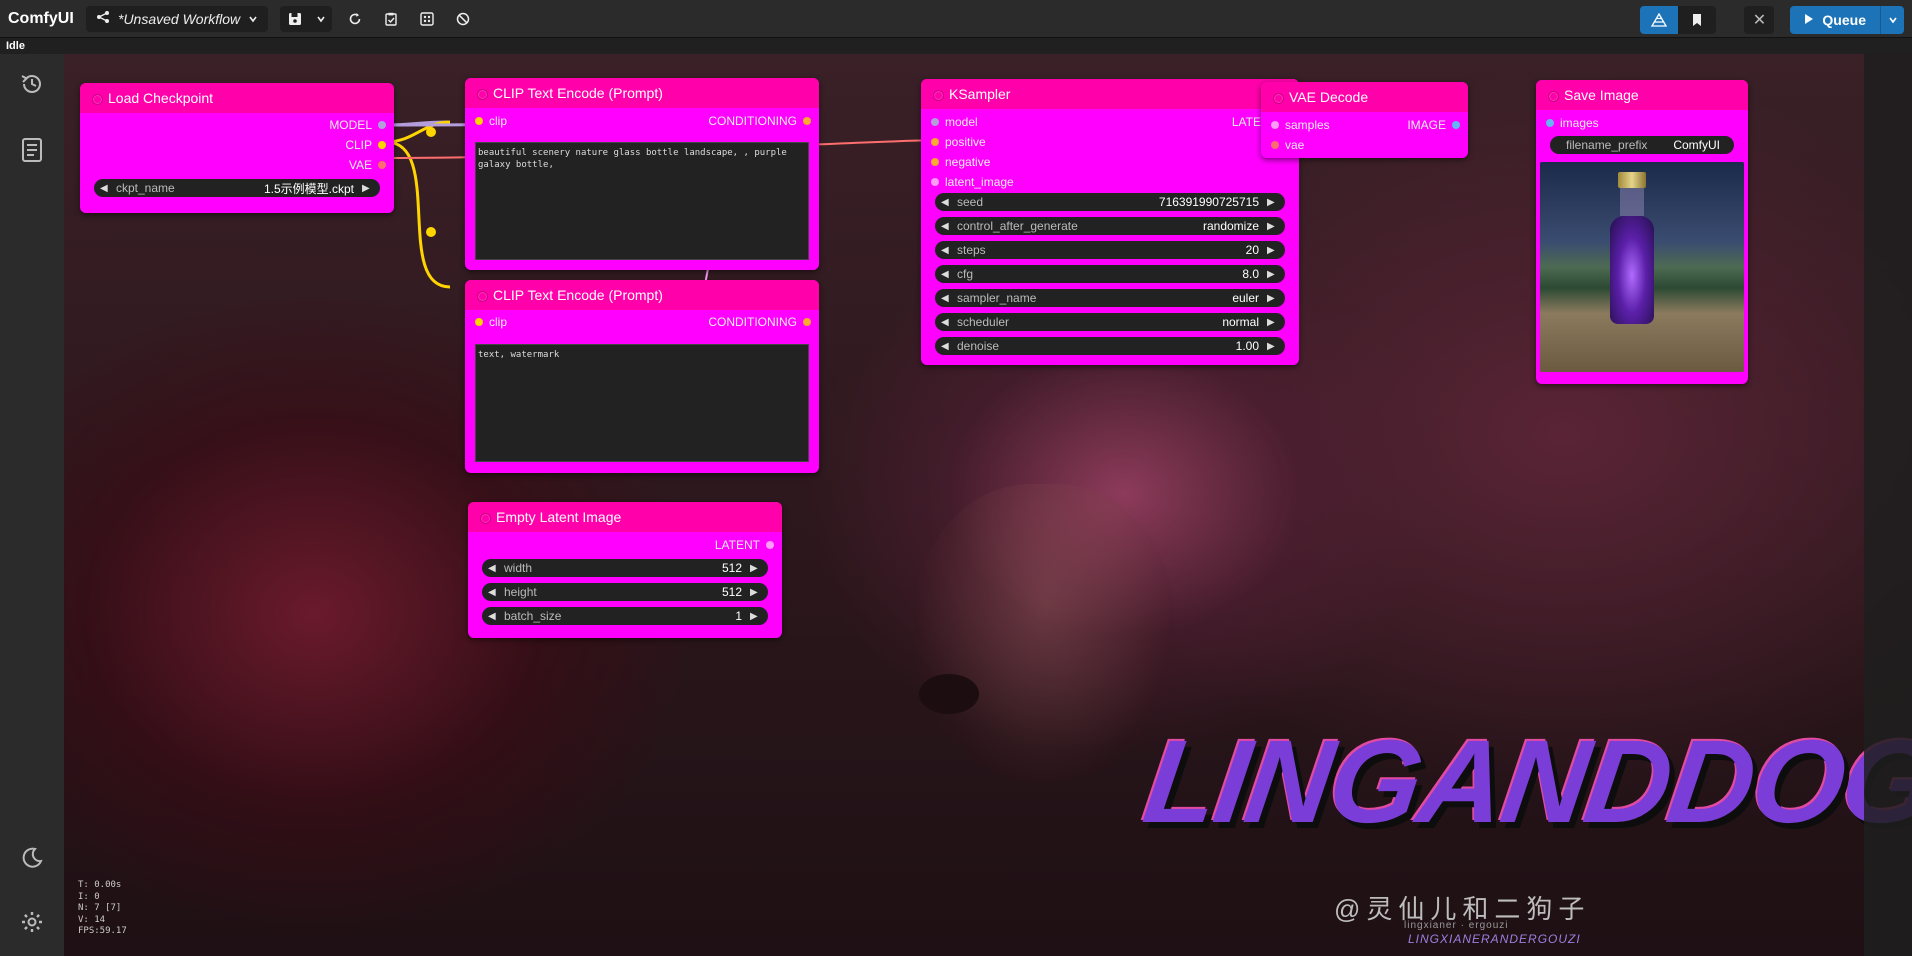  What do you see at coordinates (237, 98) in the screenshot?
I see `node-title: Load Checkpoint` at bounding box center [237, 98].